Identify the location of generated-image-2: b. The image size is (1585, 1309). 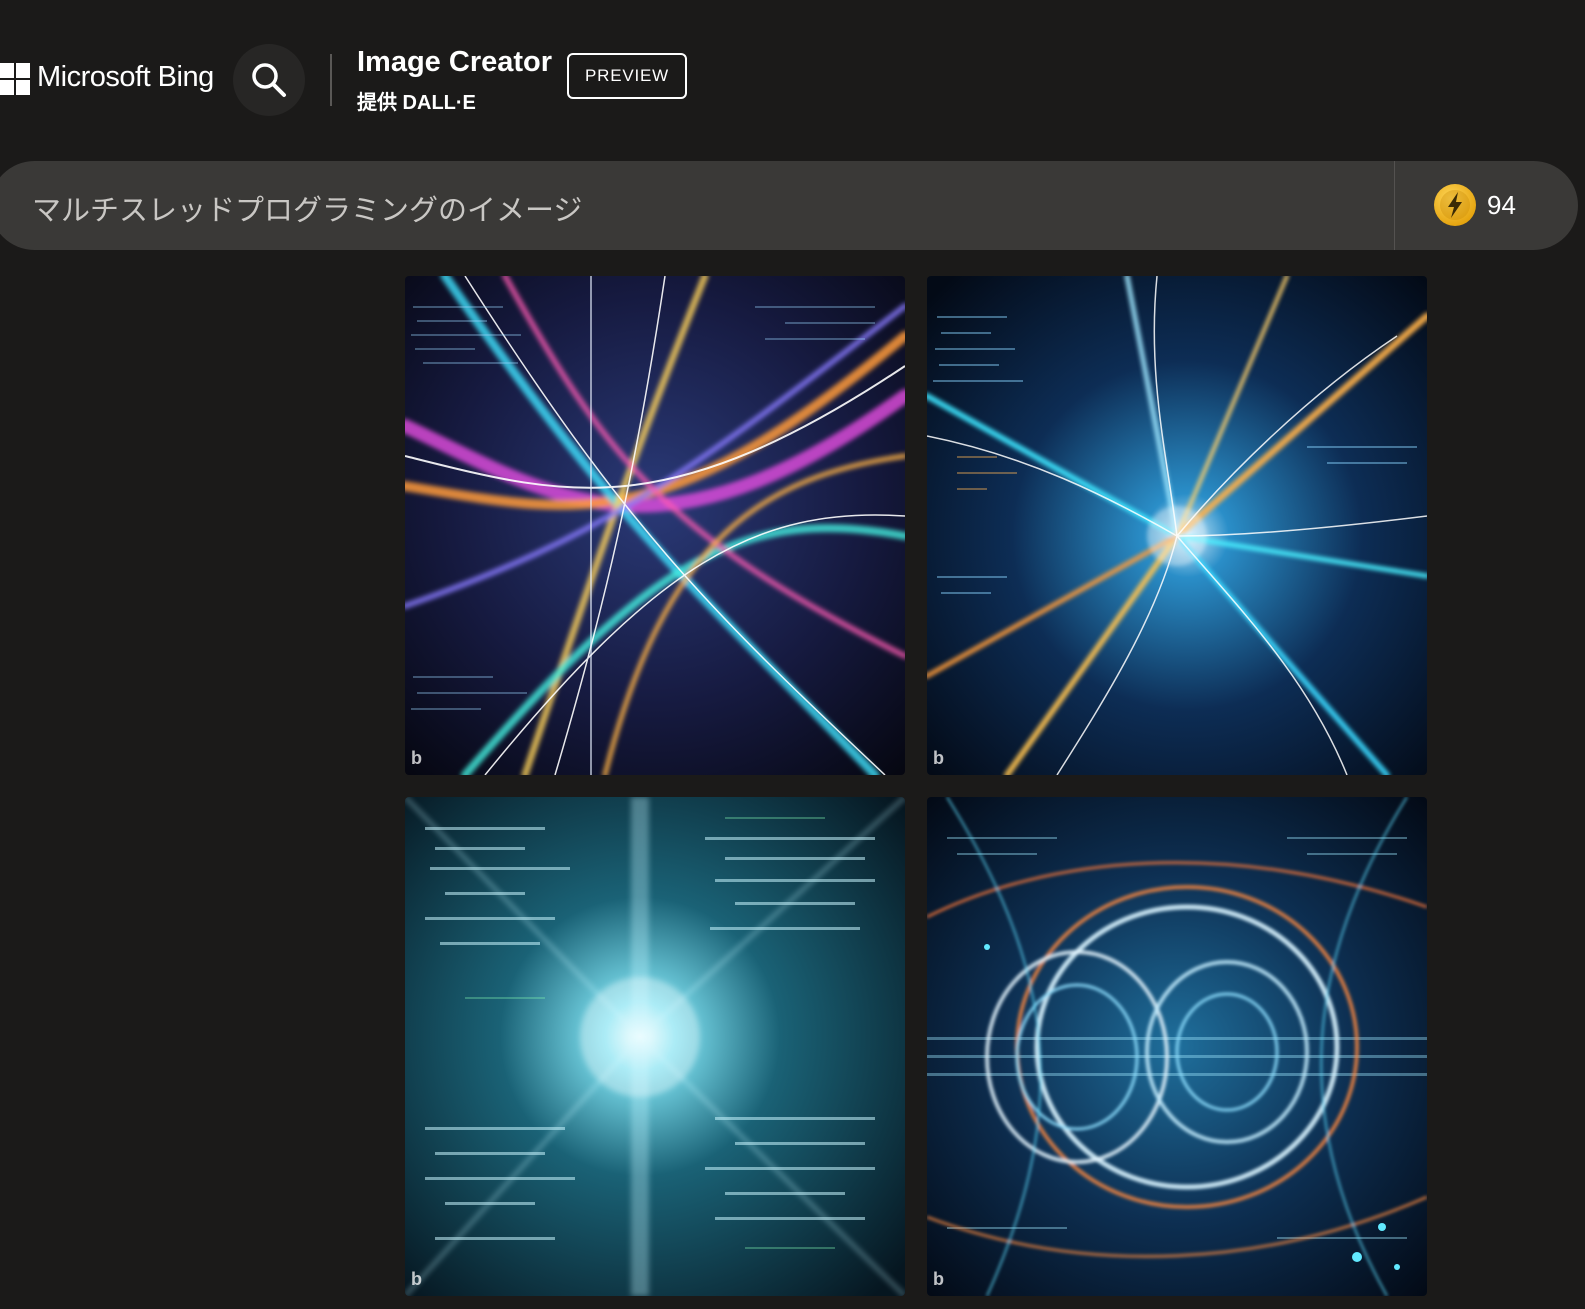
(1177, 525).